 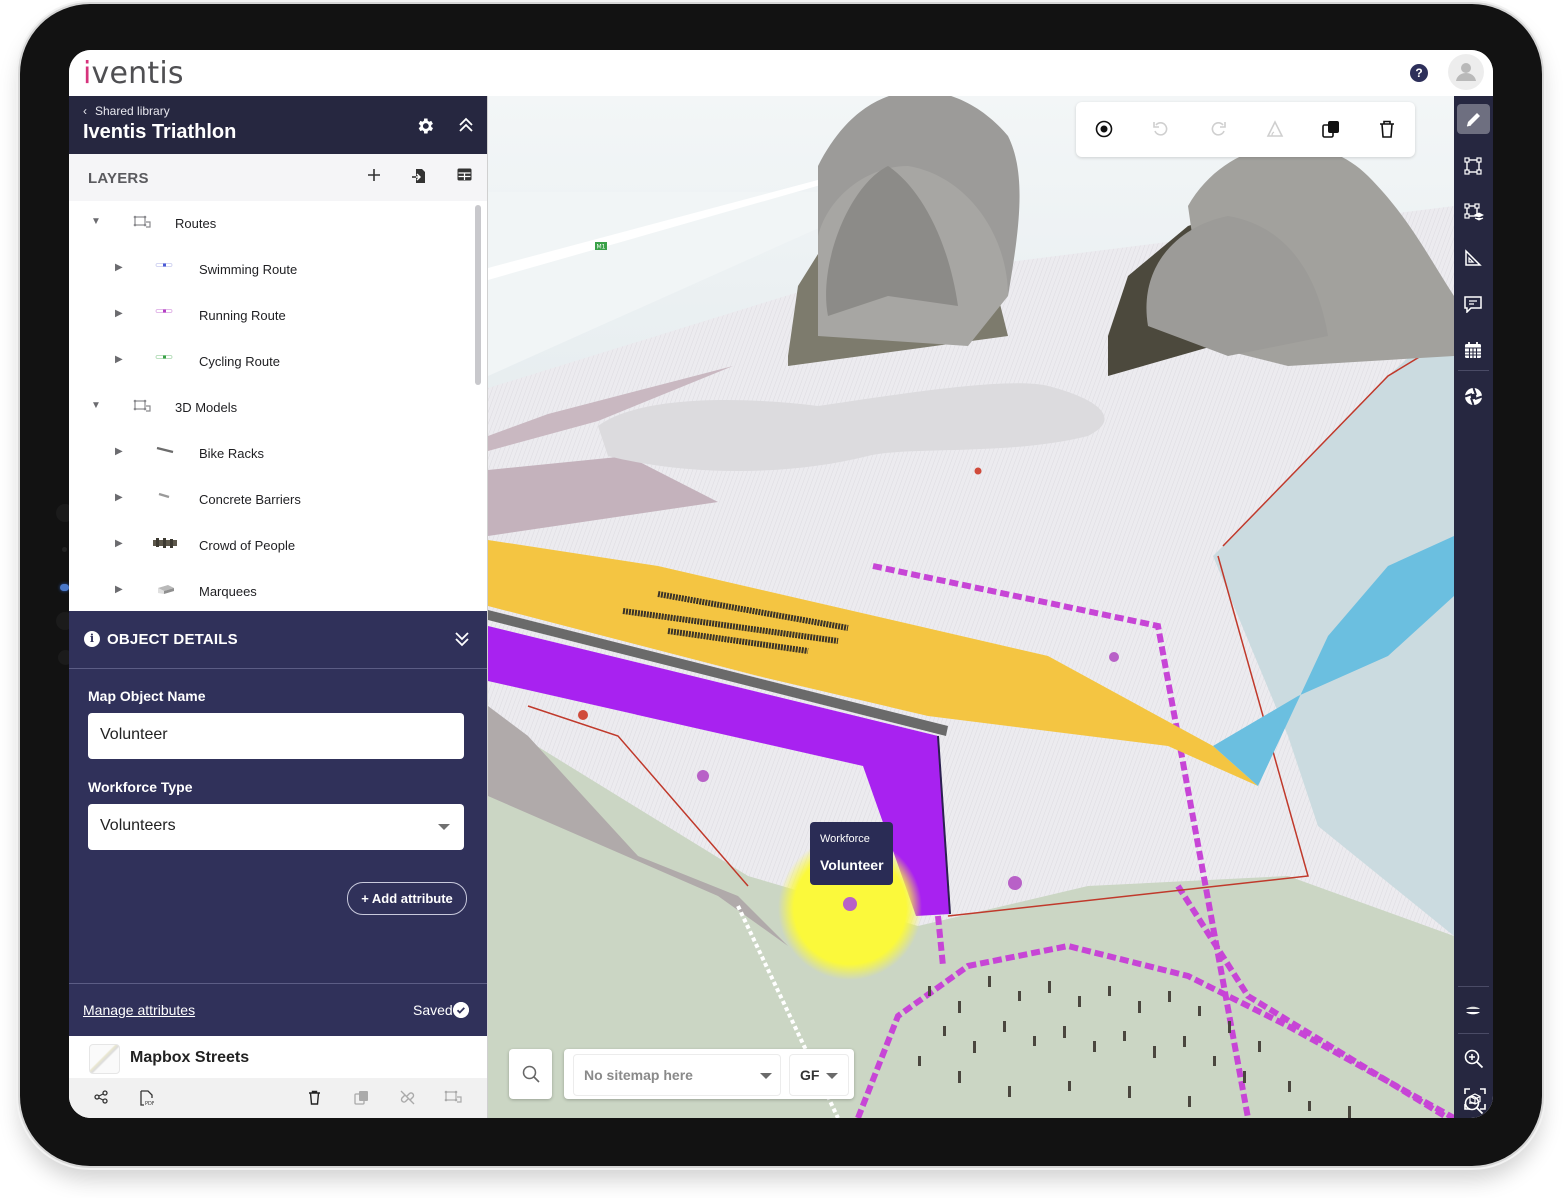 I want to click on map-object-name-label: Map Object Name, so click(x=147, y=696).